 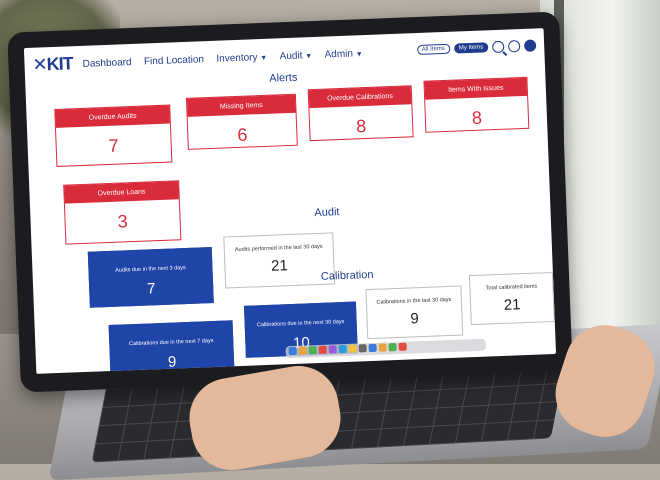 I want to click on help-icon, so click(x=514, y=46).